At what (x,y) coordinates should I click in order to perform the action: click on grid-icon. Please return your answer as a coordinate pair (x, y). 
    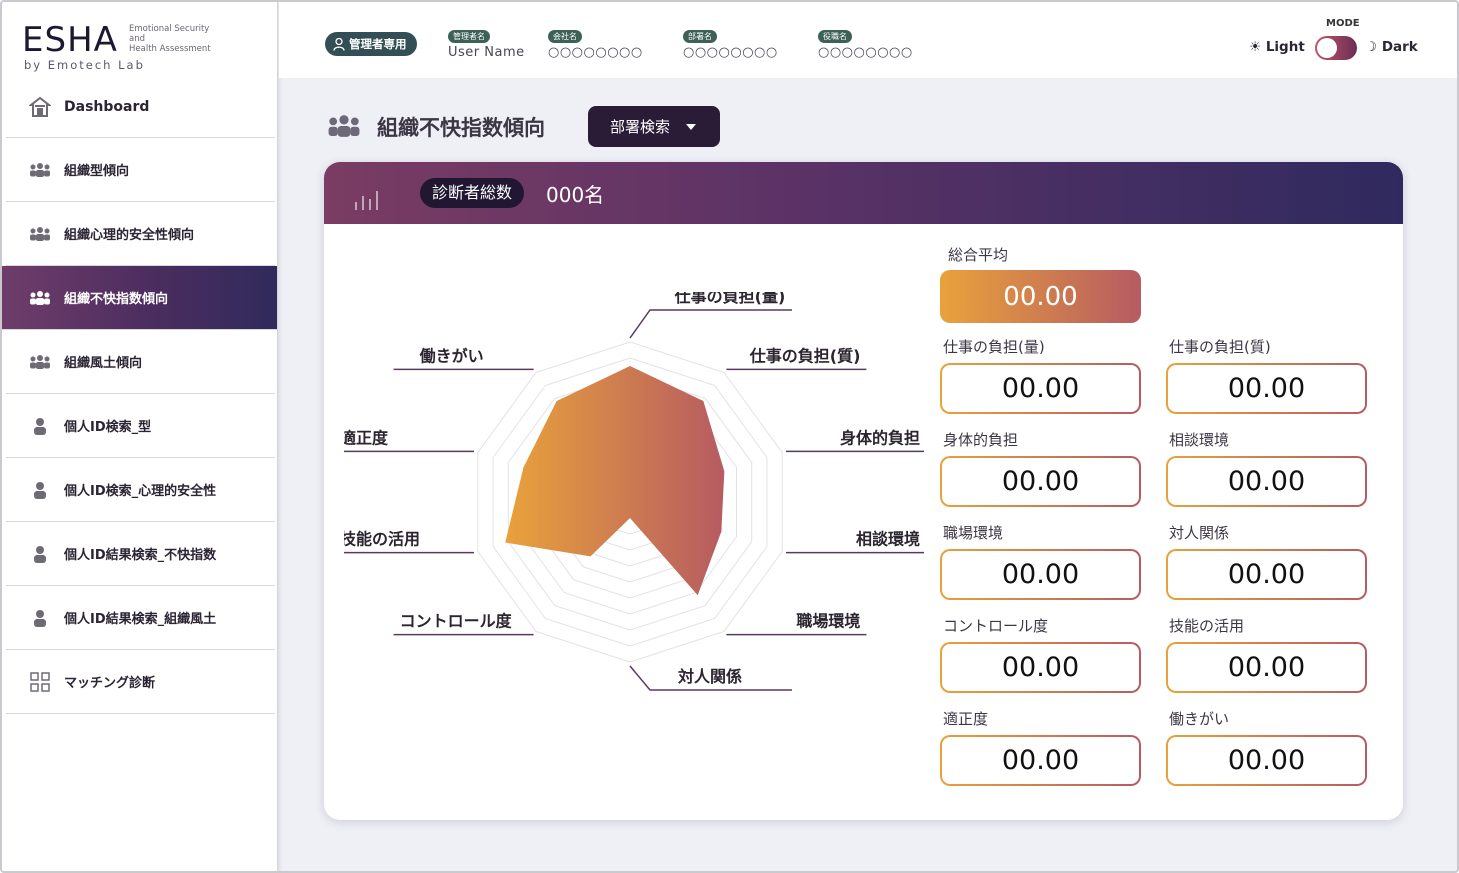
    Looking at the image, I should click on (40, 681).